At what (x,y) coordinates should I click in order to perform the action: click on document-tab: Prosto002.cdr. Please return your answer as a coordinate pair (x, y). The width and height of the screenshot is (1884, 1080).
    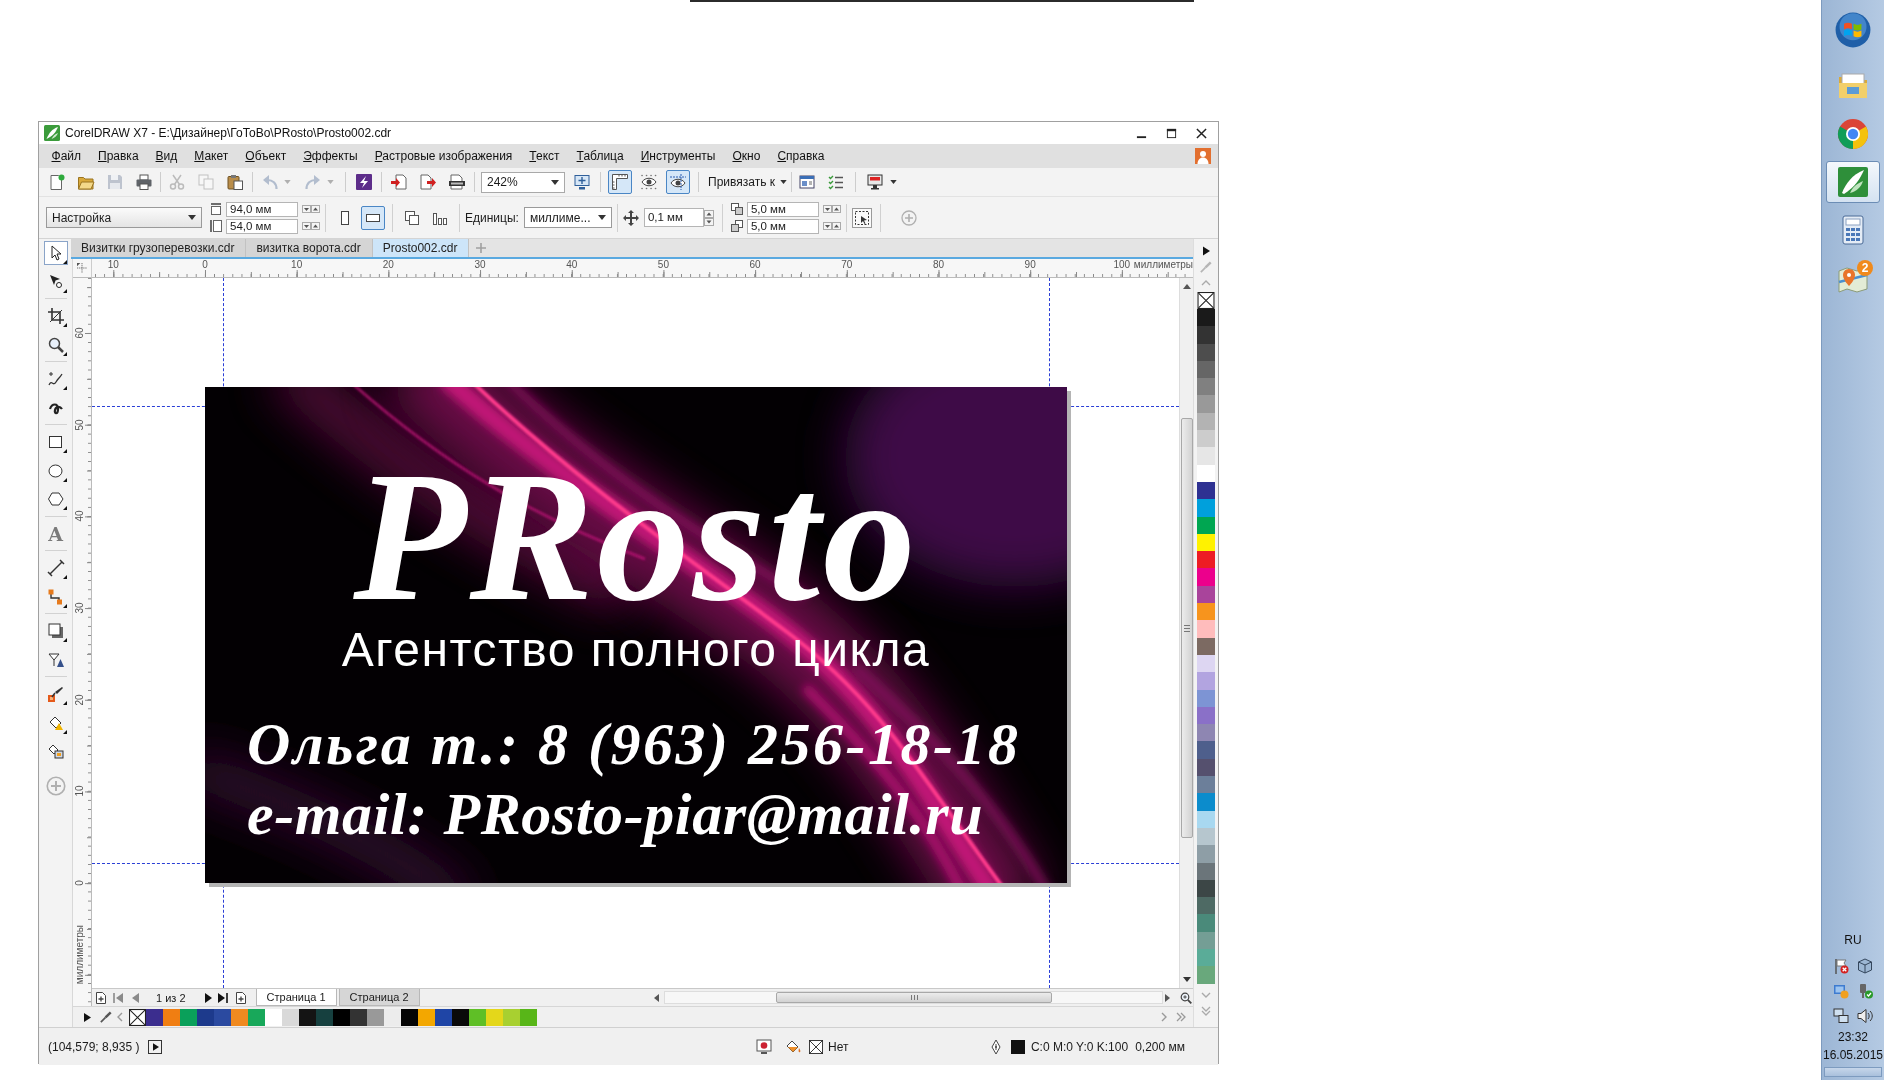
    Looking at the image, I should click on (421, 248).